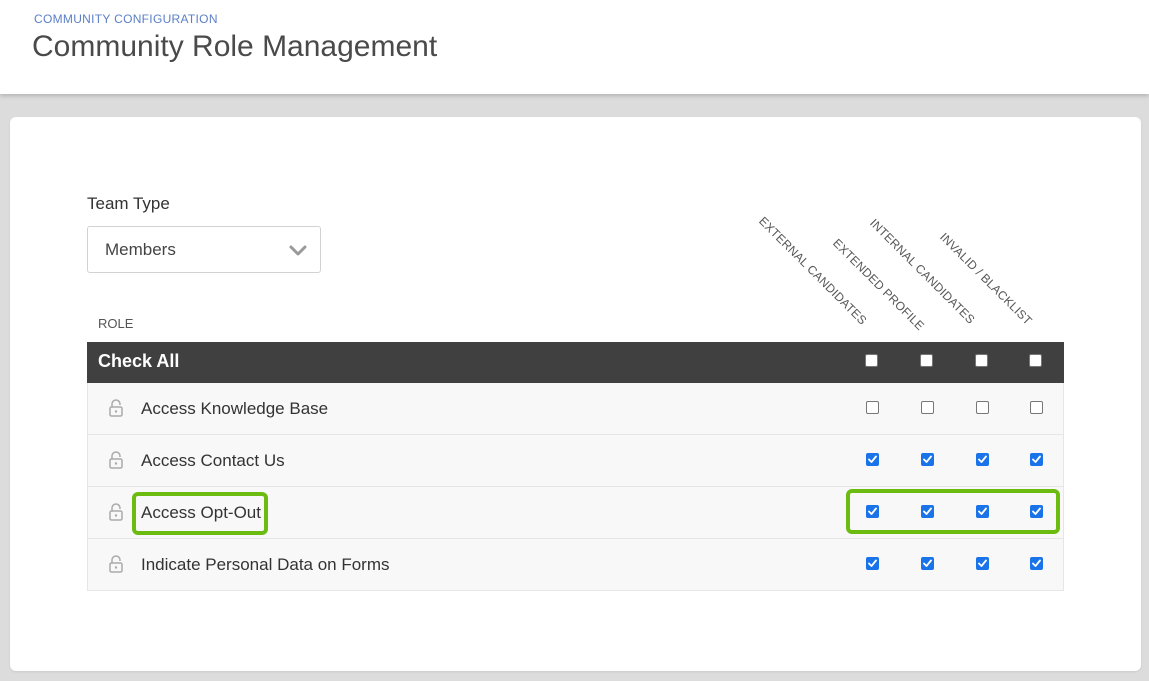 Image resolution: width=1149 pixels, height=681 pixels. Describe the element at coordinates (140, 249) in the screenshot. I see `team-type-value: Members` at that location.